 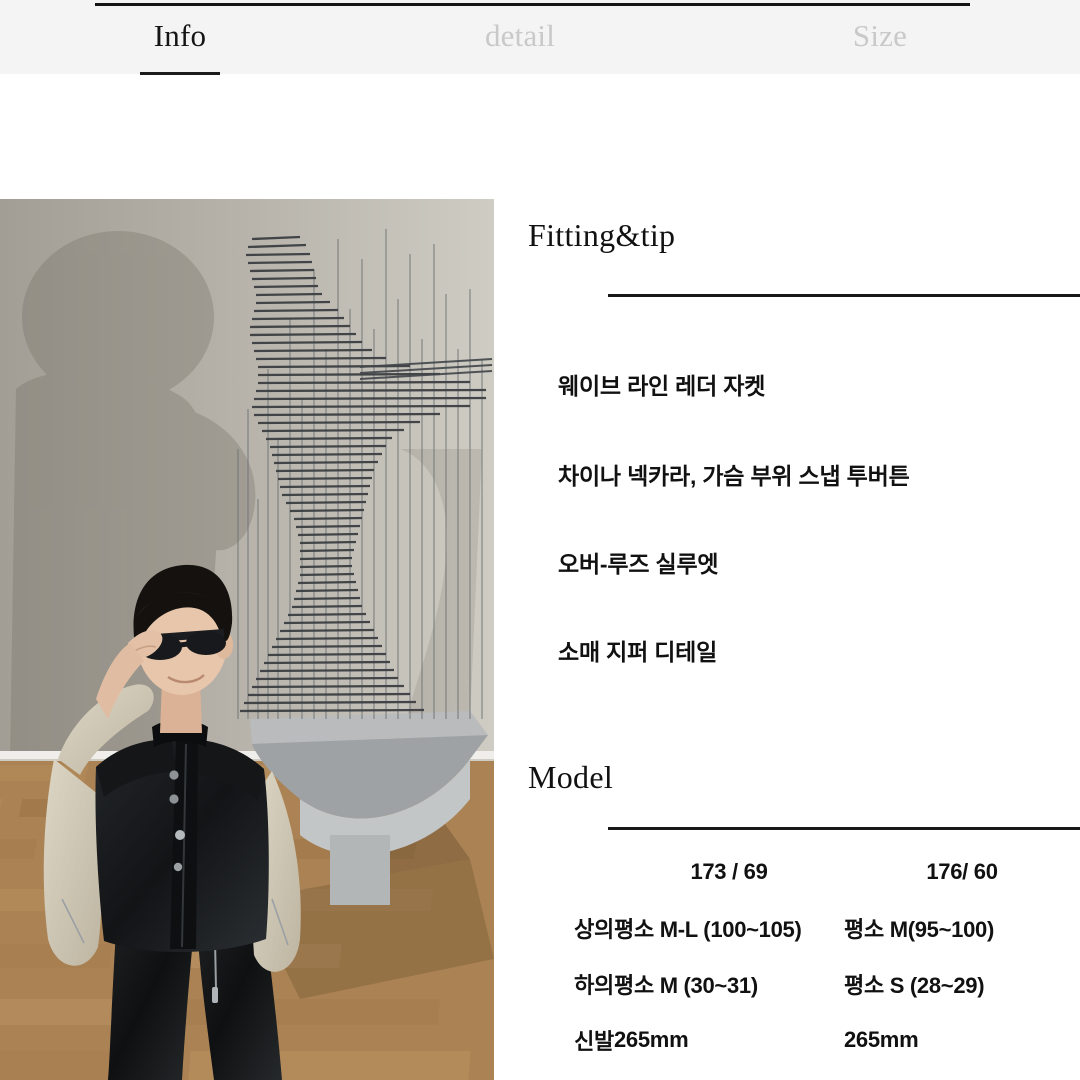 I want to click on table-header-row: 173 / 69 176/ 60, so click(x=787, y=872).